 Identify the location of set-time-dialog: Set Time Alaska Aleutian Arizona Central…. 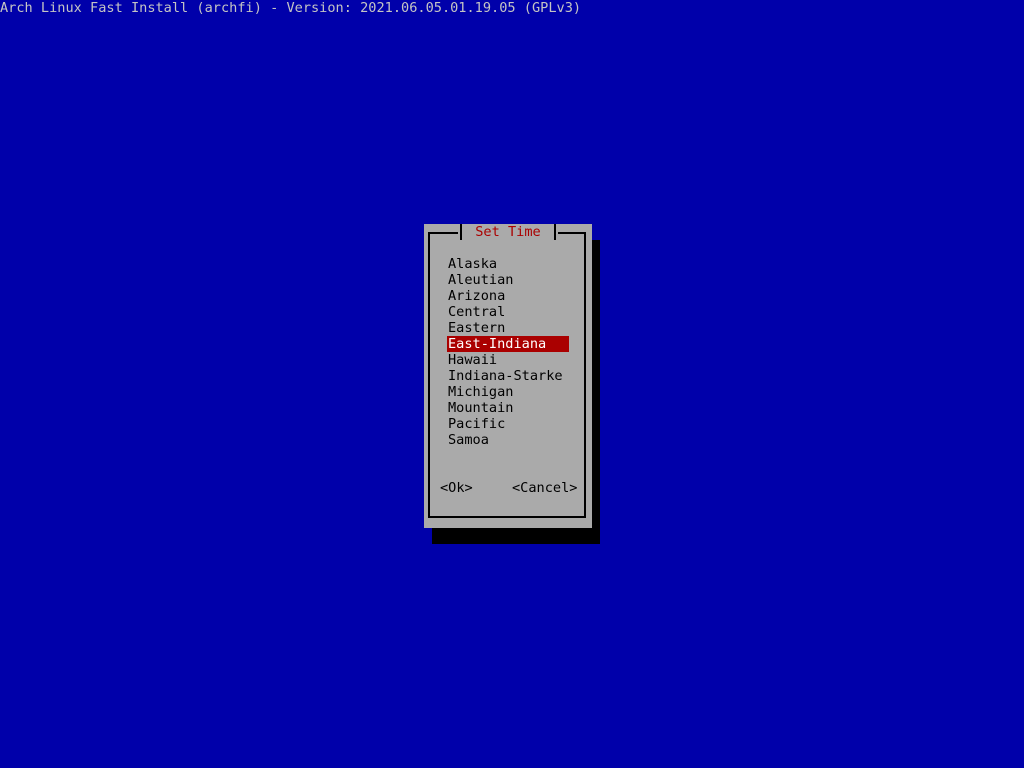
(508, 376).